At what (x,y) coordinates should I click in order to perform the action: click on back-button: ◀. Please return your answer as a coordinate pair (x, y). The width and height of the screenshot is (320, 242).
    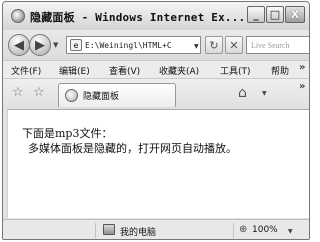
    Looking at the image, I should click on (19, 45).